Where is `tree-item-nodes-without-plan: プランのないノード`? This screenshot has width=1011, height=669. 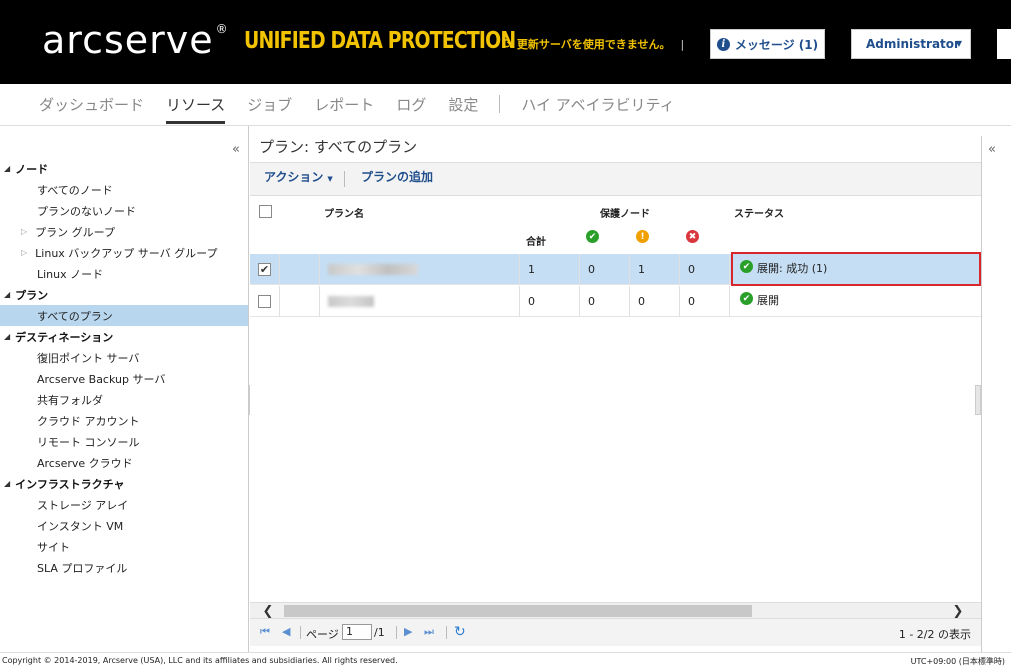
tree-item-nodes-without-plan: プランのないノード is located at coordinates (124, 210).